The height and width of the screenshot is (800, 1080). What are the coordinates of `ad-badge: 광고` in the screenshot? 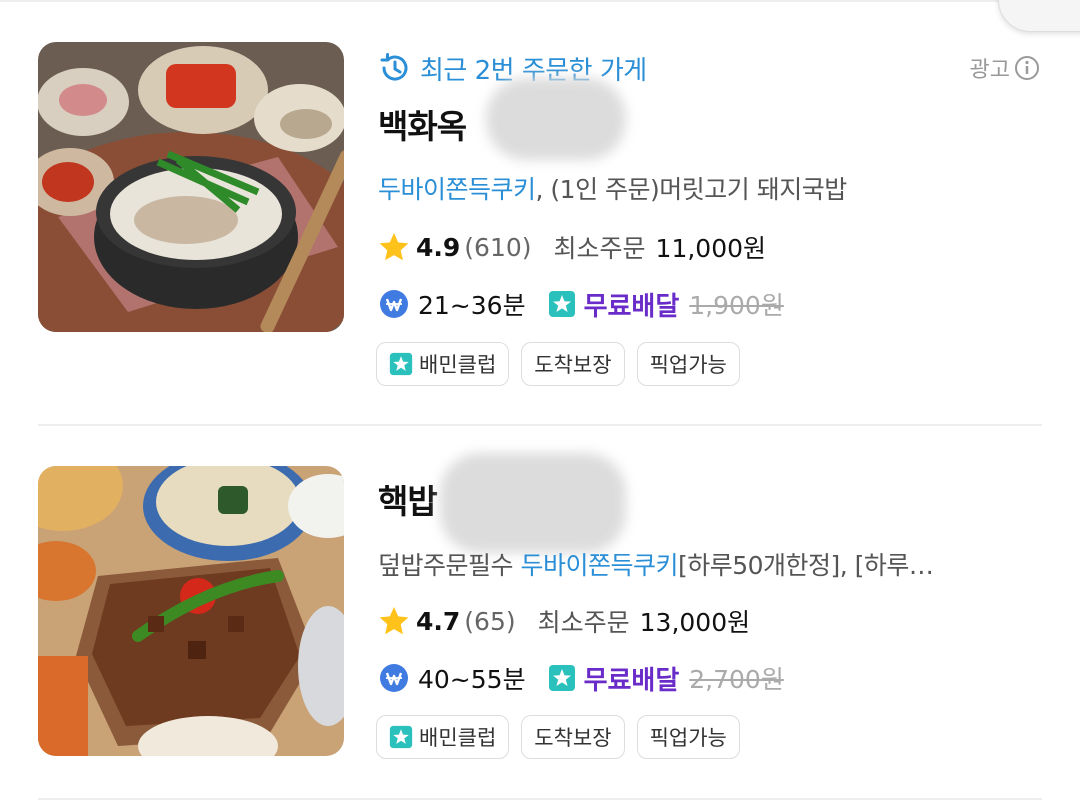 It's located at (1005, 68).